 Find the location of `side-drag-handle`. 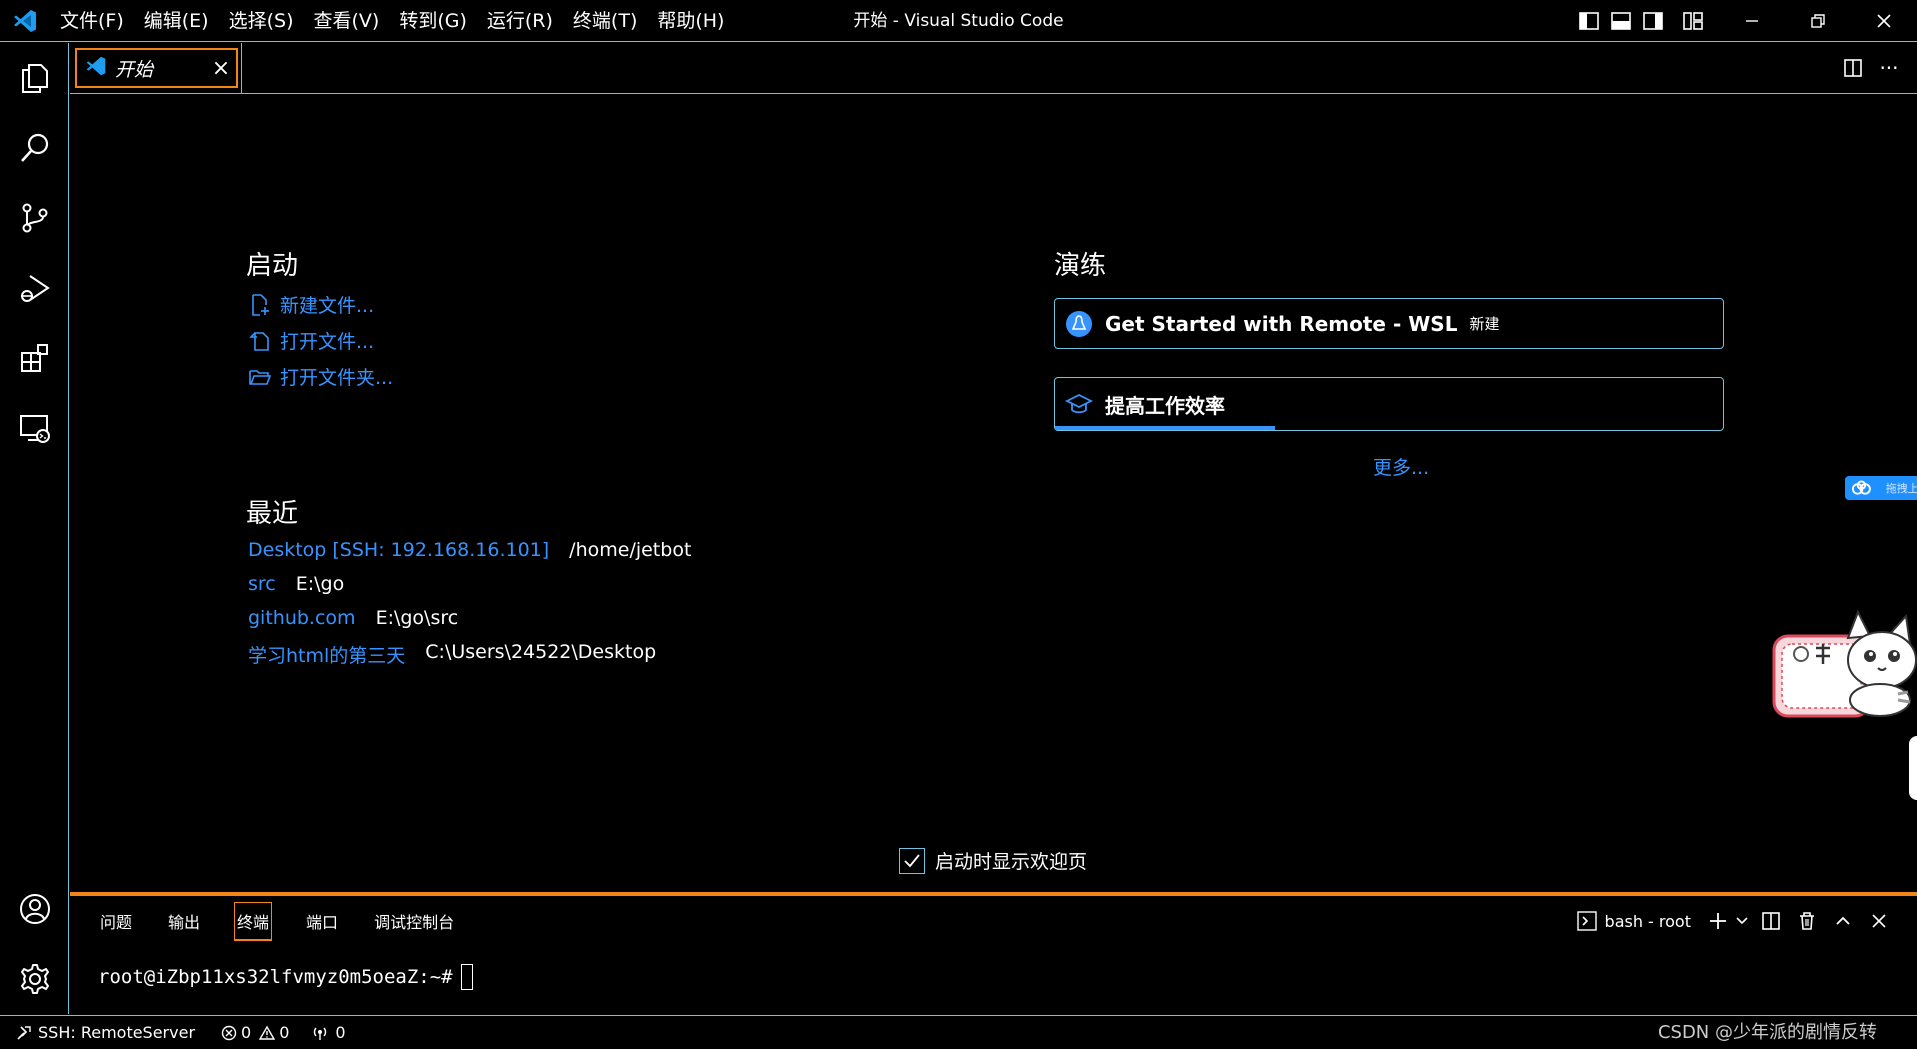

side-drag-handle is located at coordinates (1913, 768).